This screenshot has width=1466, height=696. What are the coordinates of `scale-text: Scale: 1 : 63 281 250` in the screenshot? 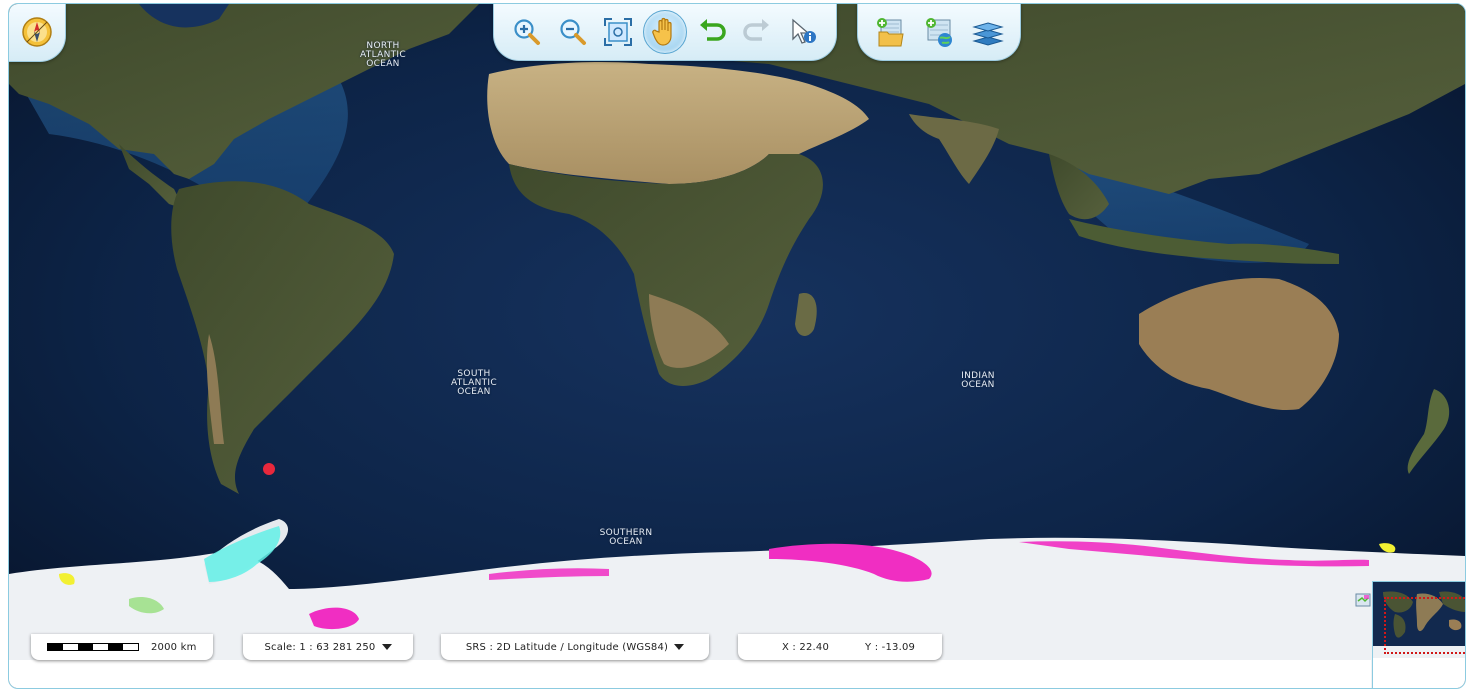 It's located at (320, 647).